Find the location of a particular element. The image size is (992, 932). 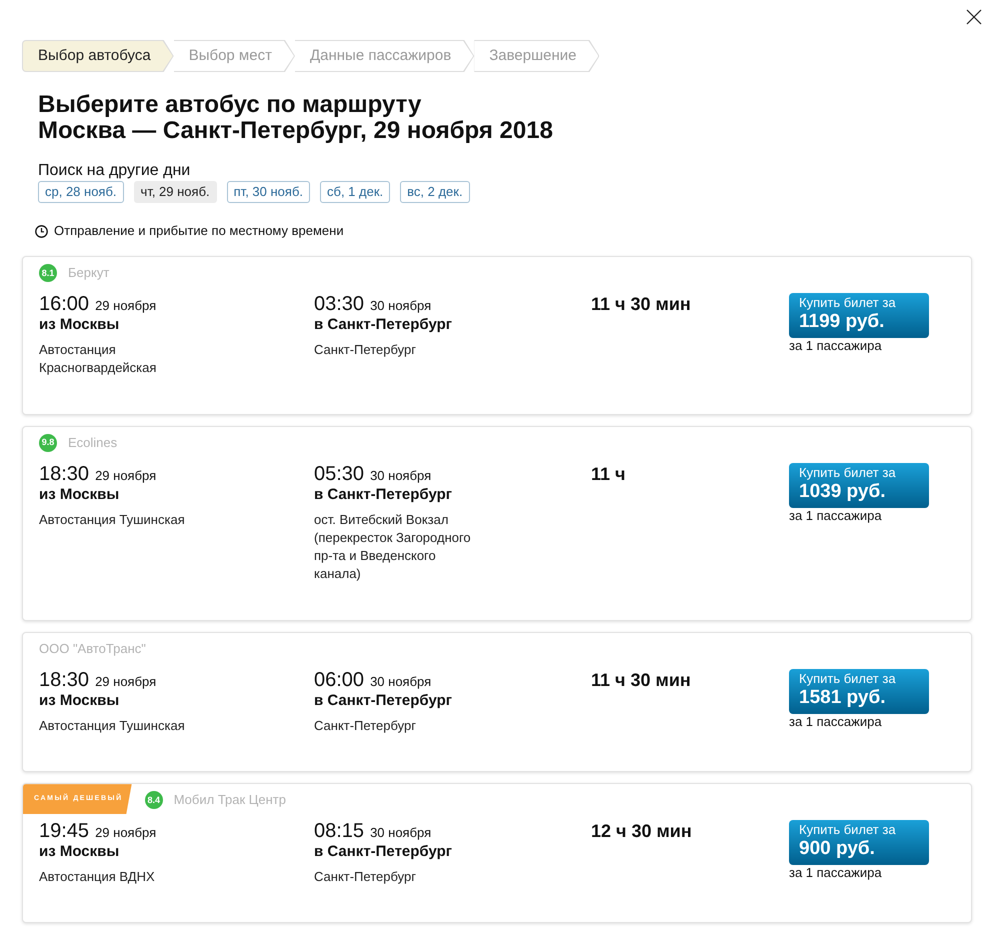

arrival-time: 06:00 is located at coordinates (339, 680).